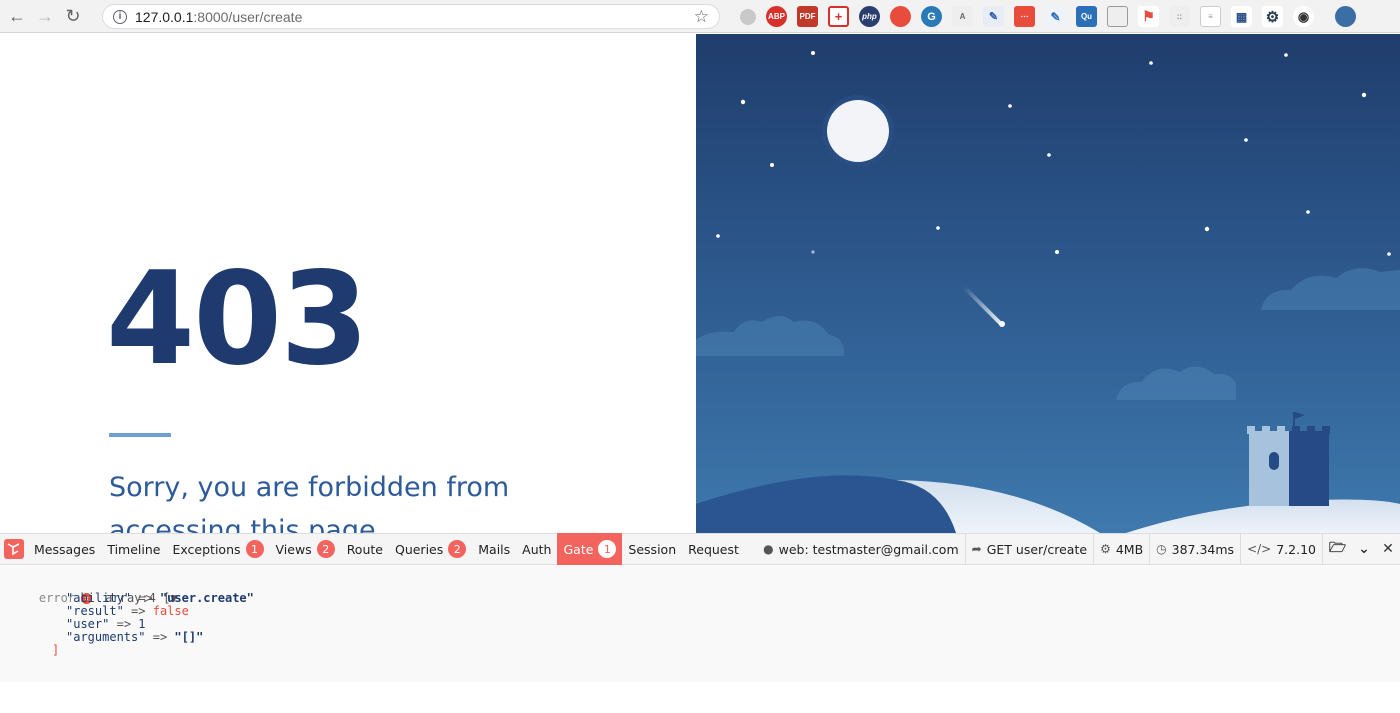 The image size is (1400, 713). Describe the element at coordinates (248, 16) in the screenshot. I see `url-path: :8000/user/create` at that location.